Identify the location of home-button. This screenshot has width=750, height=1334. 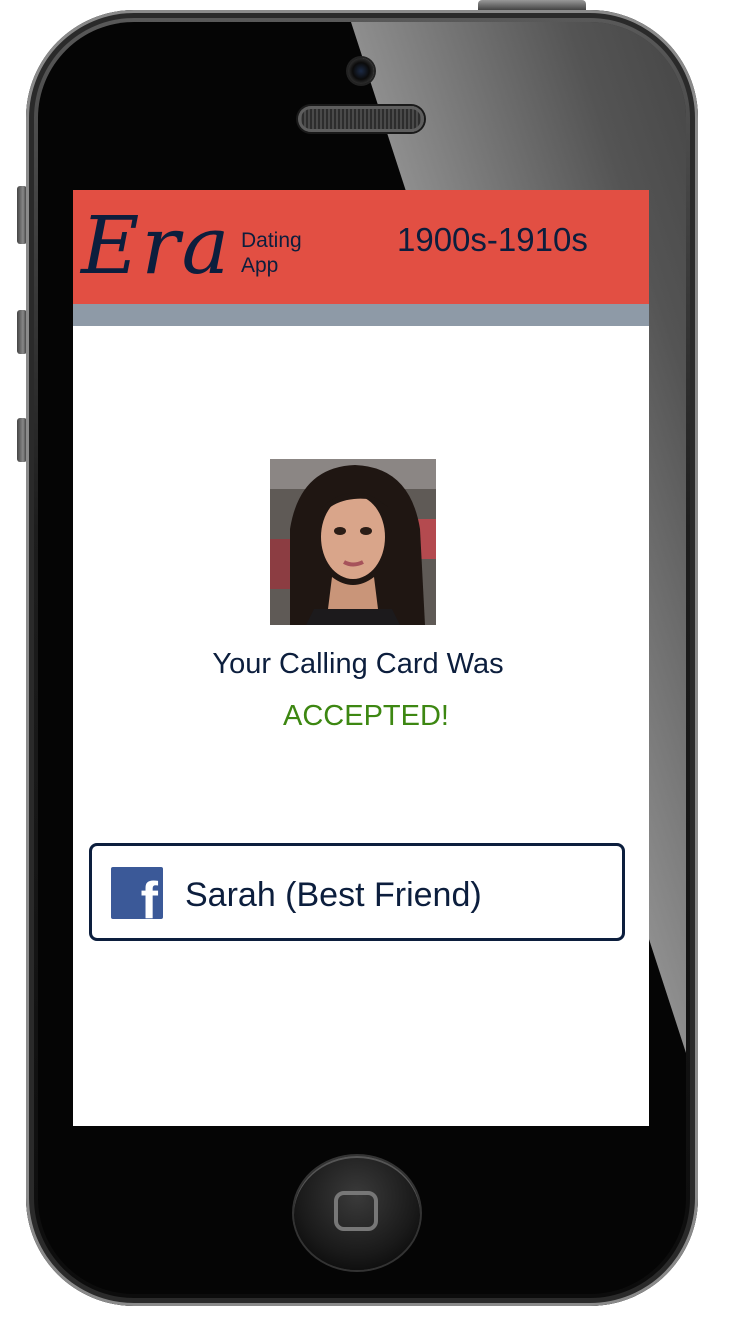
(357, 1213).